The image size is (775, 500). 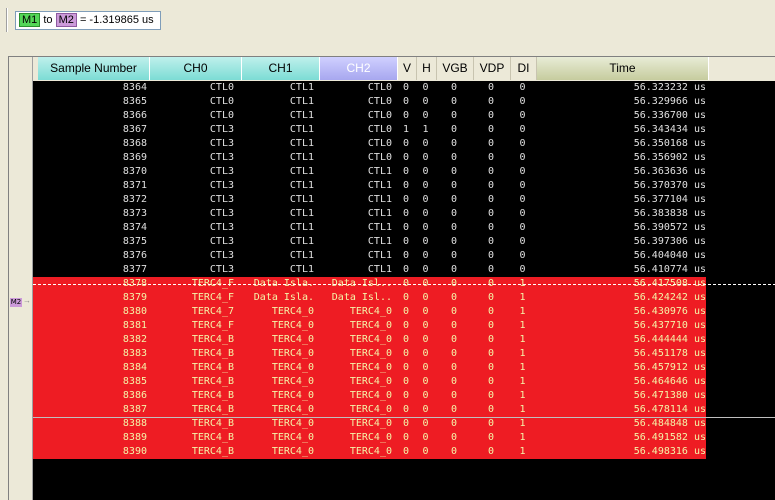 What do you see at coordinates (379, 115) in the screenshot?
I see `ch2-cell: CTL0` at bounding box center [379, 115].